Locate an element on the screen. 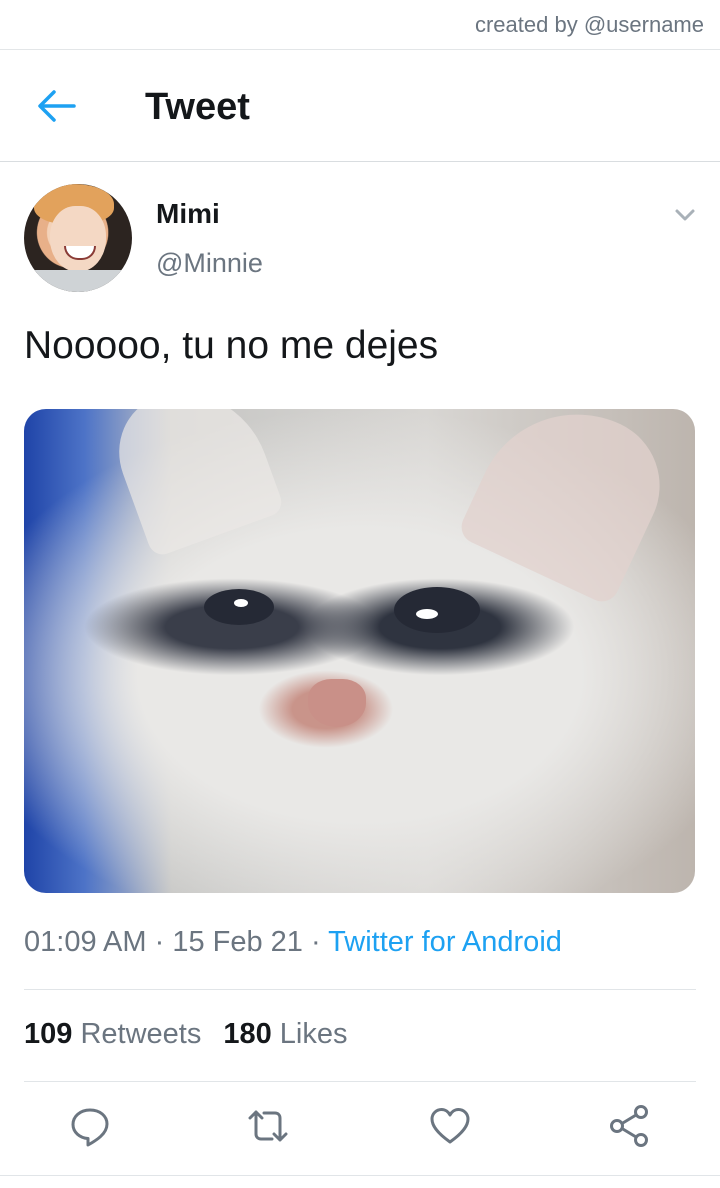 The image size is (720, 1188). cat-nose is located at coordinates (337, 703).